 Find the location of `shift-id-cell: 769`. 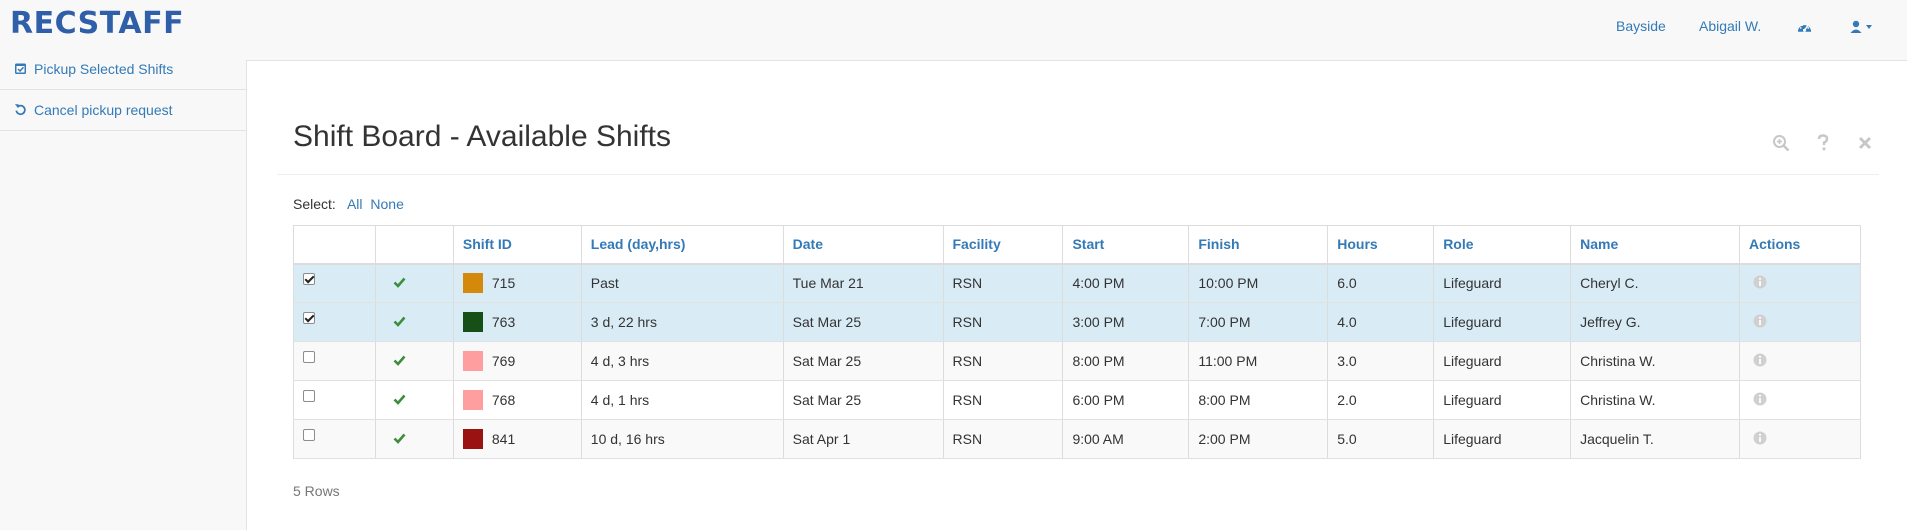

shift-id-cell: 769 is located at coordinates (517, 361).